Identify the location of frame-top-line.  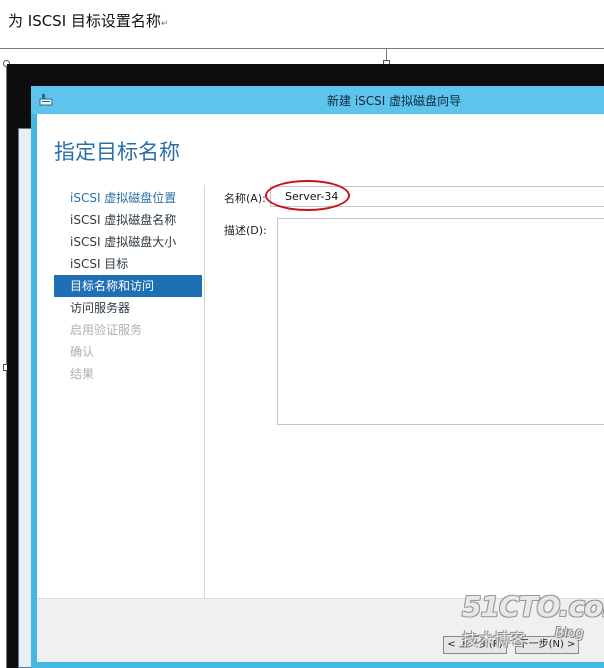
(302, 48).